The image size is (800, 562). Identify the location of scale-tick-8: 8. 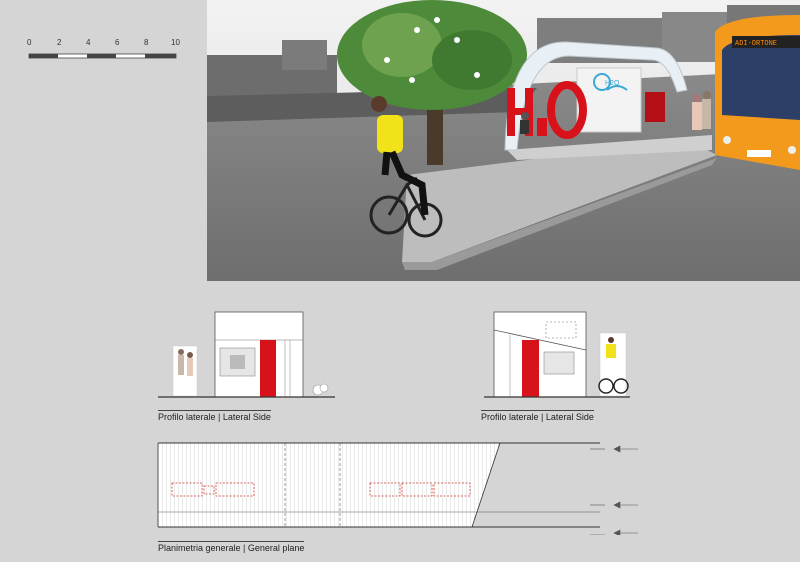
(146, 42).